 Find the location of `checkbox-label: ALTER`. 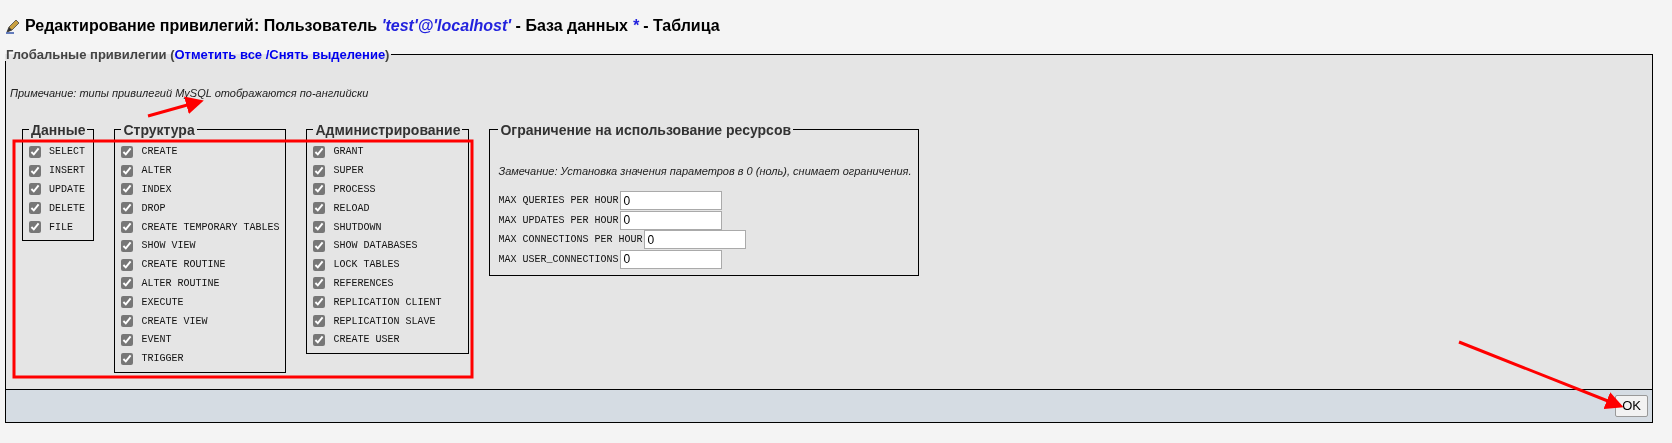

checkbox-label: ALTER is located at coordinates (156, 171).